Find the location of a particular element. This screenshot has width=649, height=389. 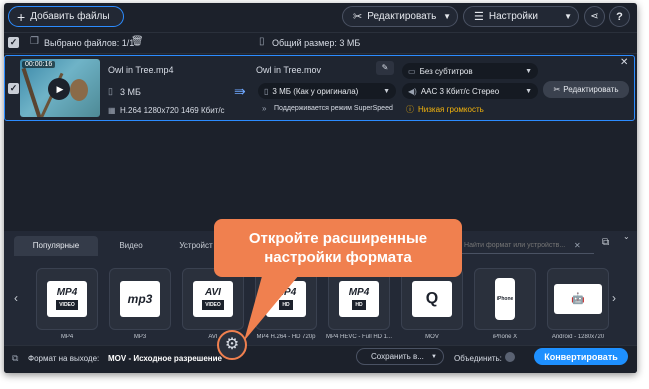

format-settings-button: ⚙ is located at coordinates (232, 345).